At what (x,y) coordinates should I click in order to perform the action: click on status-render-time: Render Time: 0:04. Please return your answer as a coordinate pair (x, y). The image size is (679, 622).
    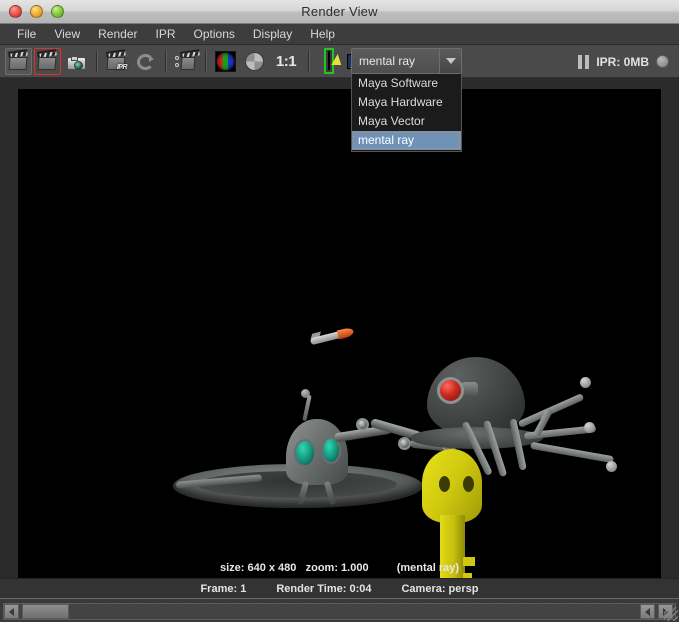
    Looking at the image, I should click on (324, 588).